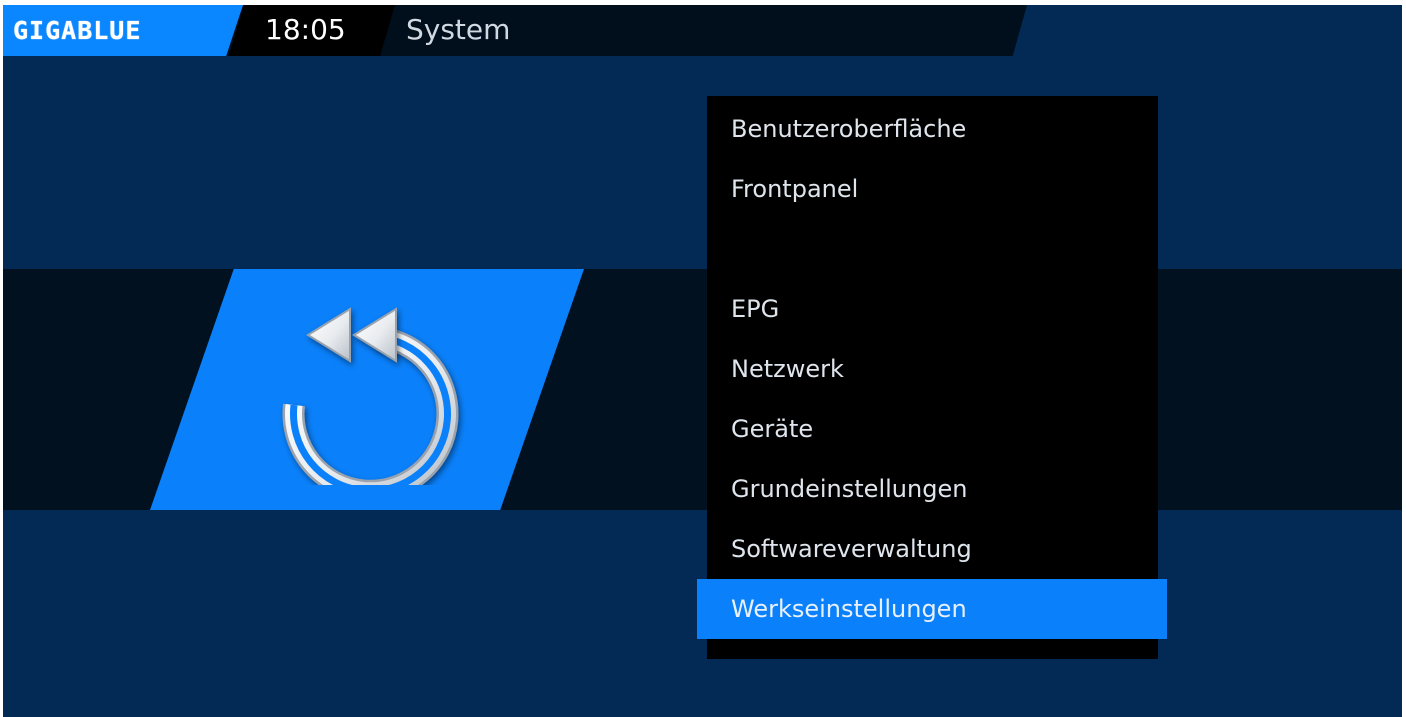 The height and width of the screenshot is (717, 1406). I want to click on menu-item-frontpanel: Frontpanel, so click(932, 189).